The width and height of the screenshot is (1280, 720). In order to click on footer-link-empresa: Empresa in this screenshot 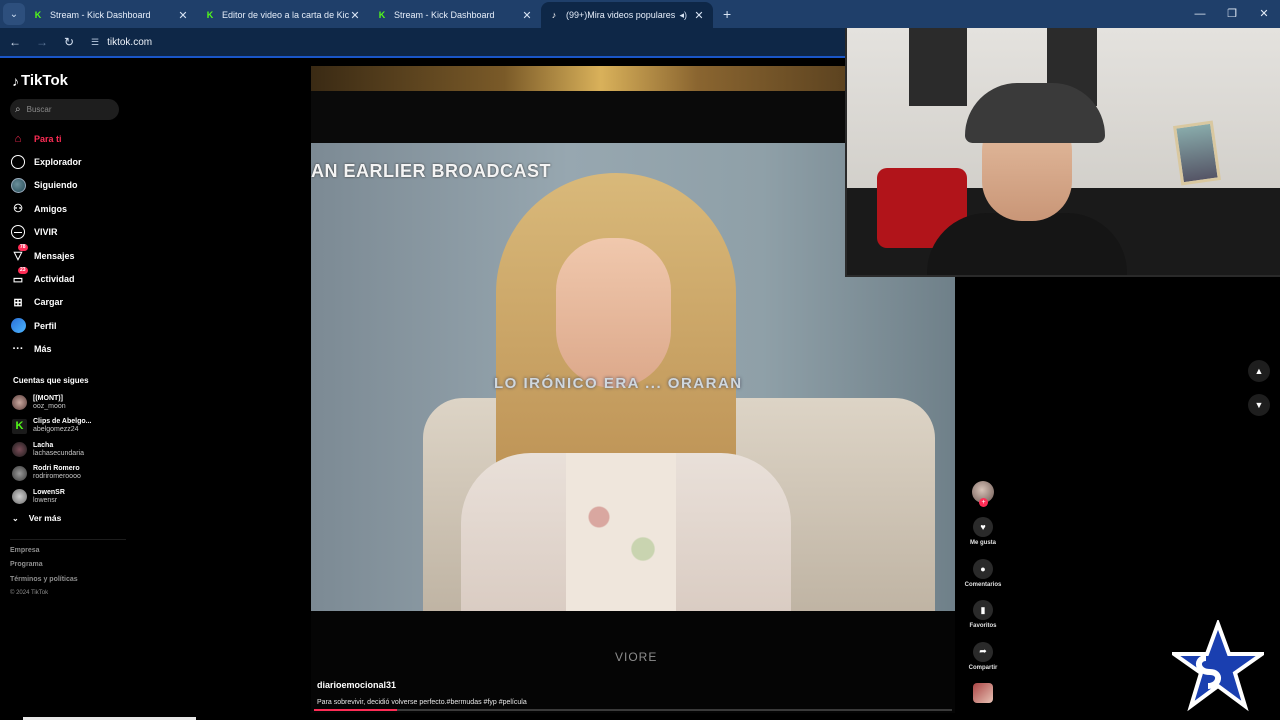, I will do `click(44, 554)`.